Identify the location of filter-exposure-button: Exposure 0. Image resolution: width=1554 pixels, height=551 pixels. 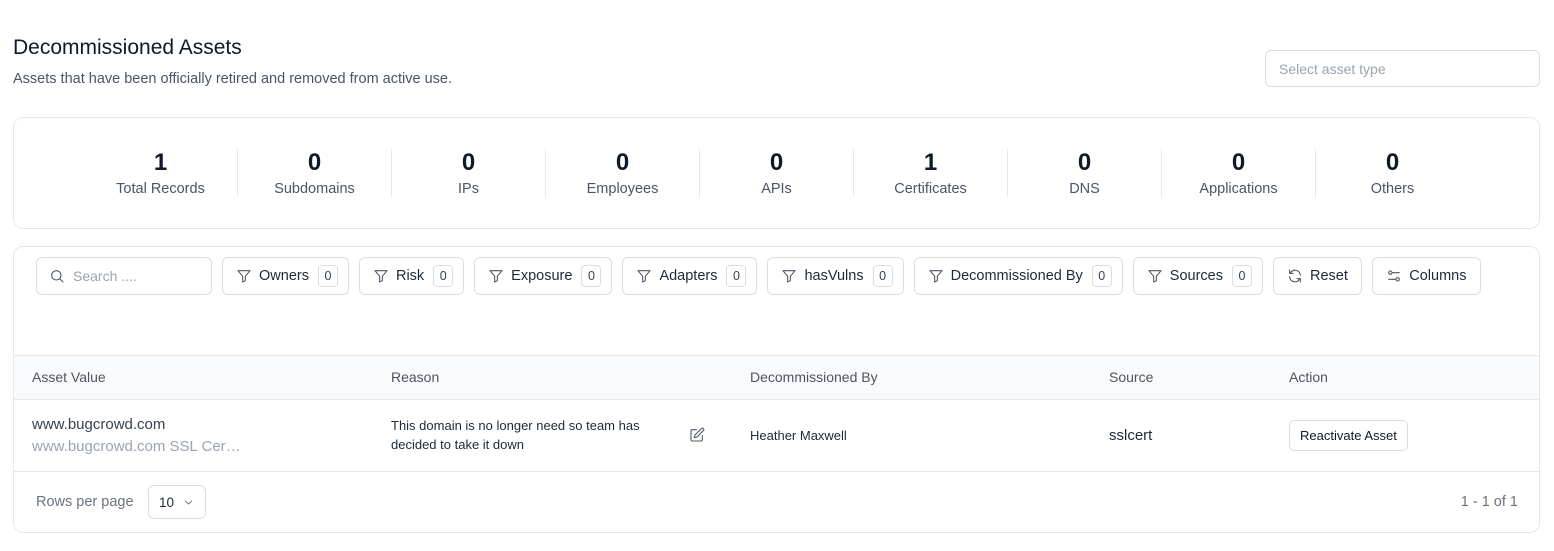
(543, 276).